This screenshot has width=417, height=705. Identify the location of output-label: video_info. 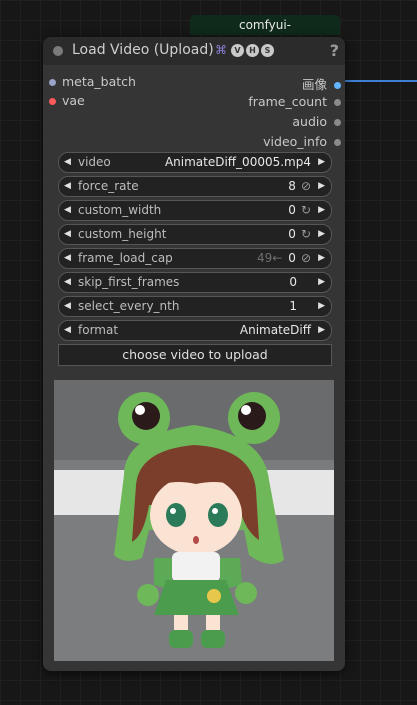
(295, 141).